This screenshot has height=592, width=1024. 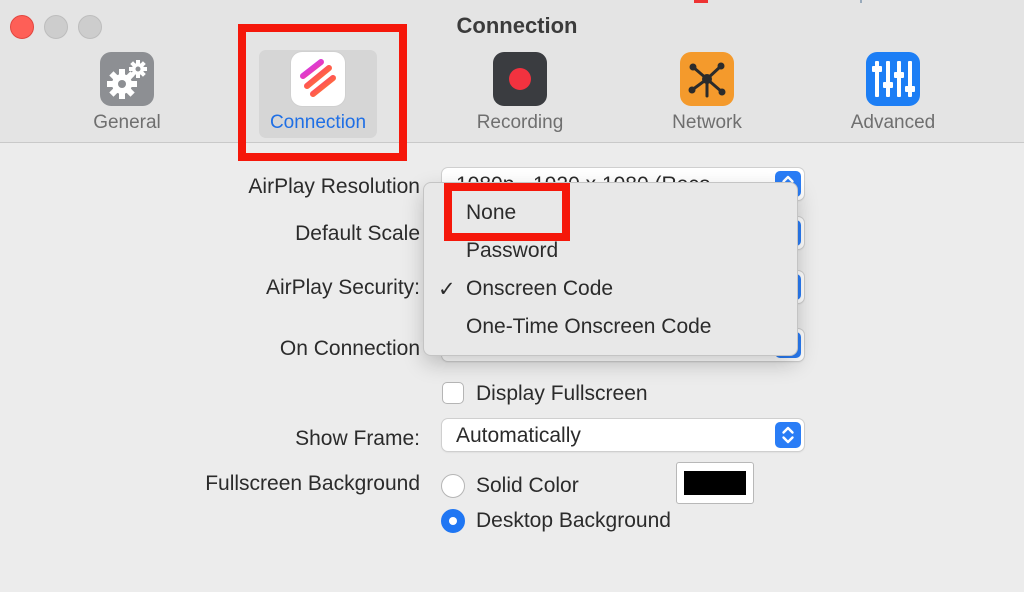 What do you see at coordinates (573, 520) in the screenshot?
I see `desktop-background-label: Desktop Background` at bounding box center [573, 520].